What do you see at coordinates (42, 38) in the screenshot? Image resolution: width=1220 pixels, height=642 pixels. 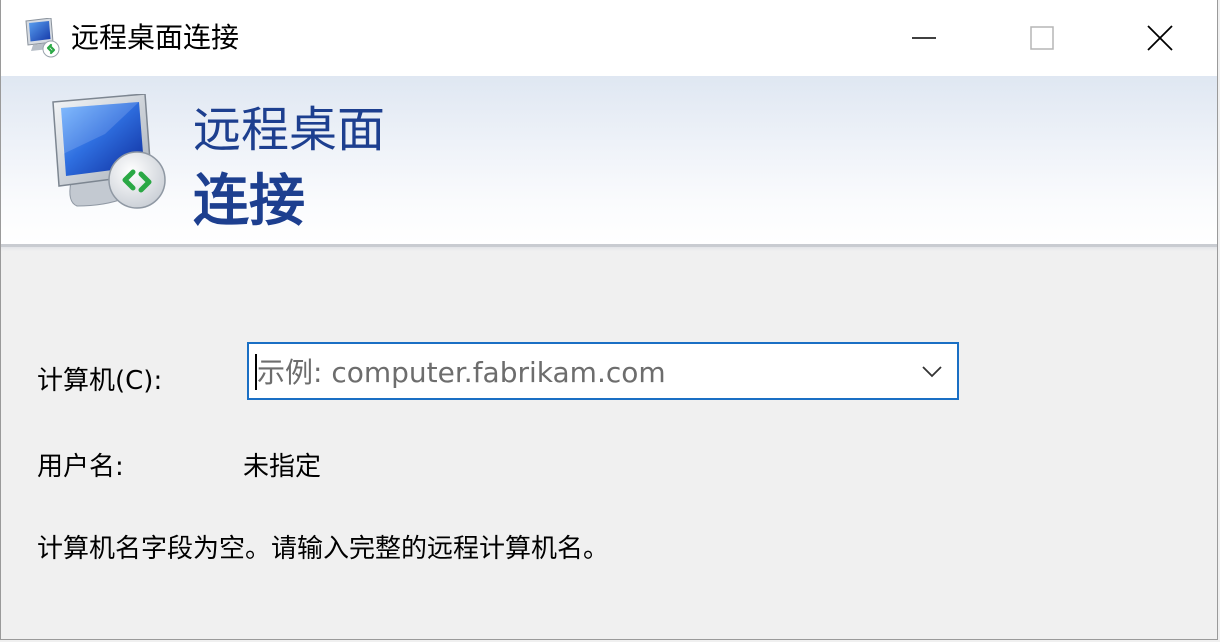 I see `remote-desktop-app-icon` at bounding box center [42, 38].